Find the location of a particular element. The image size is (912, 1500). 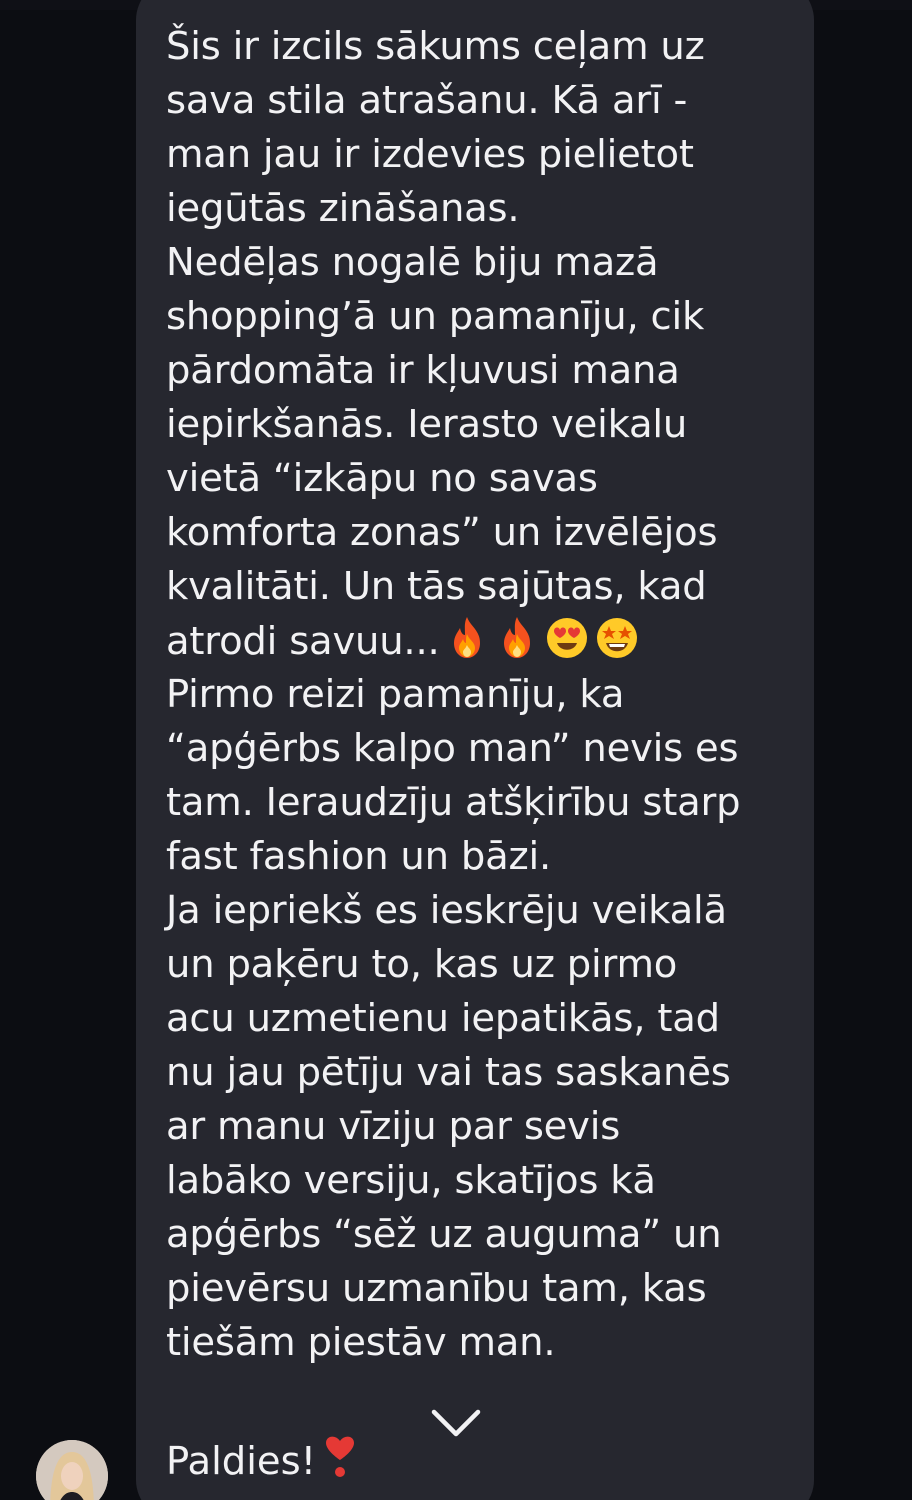

scroll-down-button is located at coordinates (456, 1424).